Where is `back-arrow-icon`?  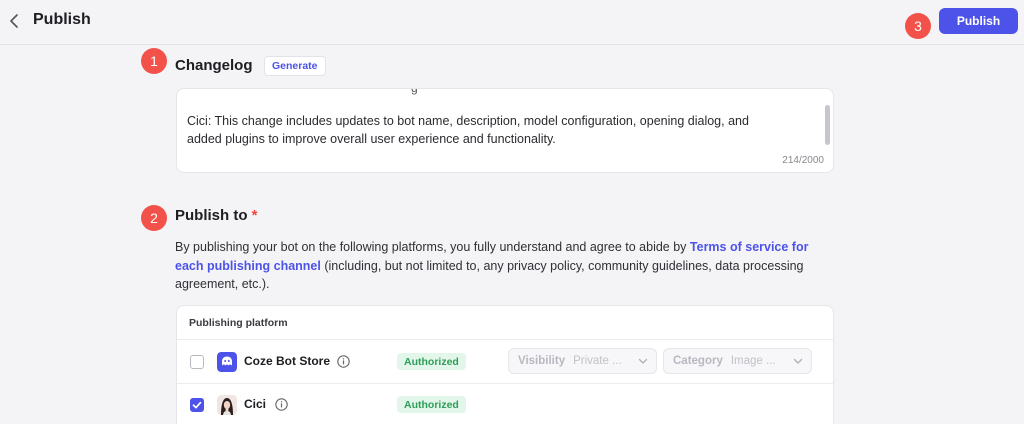
back-arrow-icon is located at coordinates (15, 21).